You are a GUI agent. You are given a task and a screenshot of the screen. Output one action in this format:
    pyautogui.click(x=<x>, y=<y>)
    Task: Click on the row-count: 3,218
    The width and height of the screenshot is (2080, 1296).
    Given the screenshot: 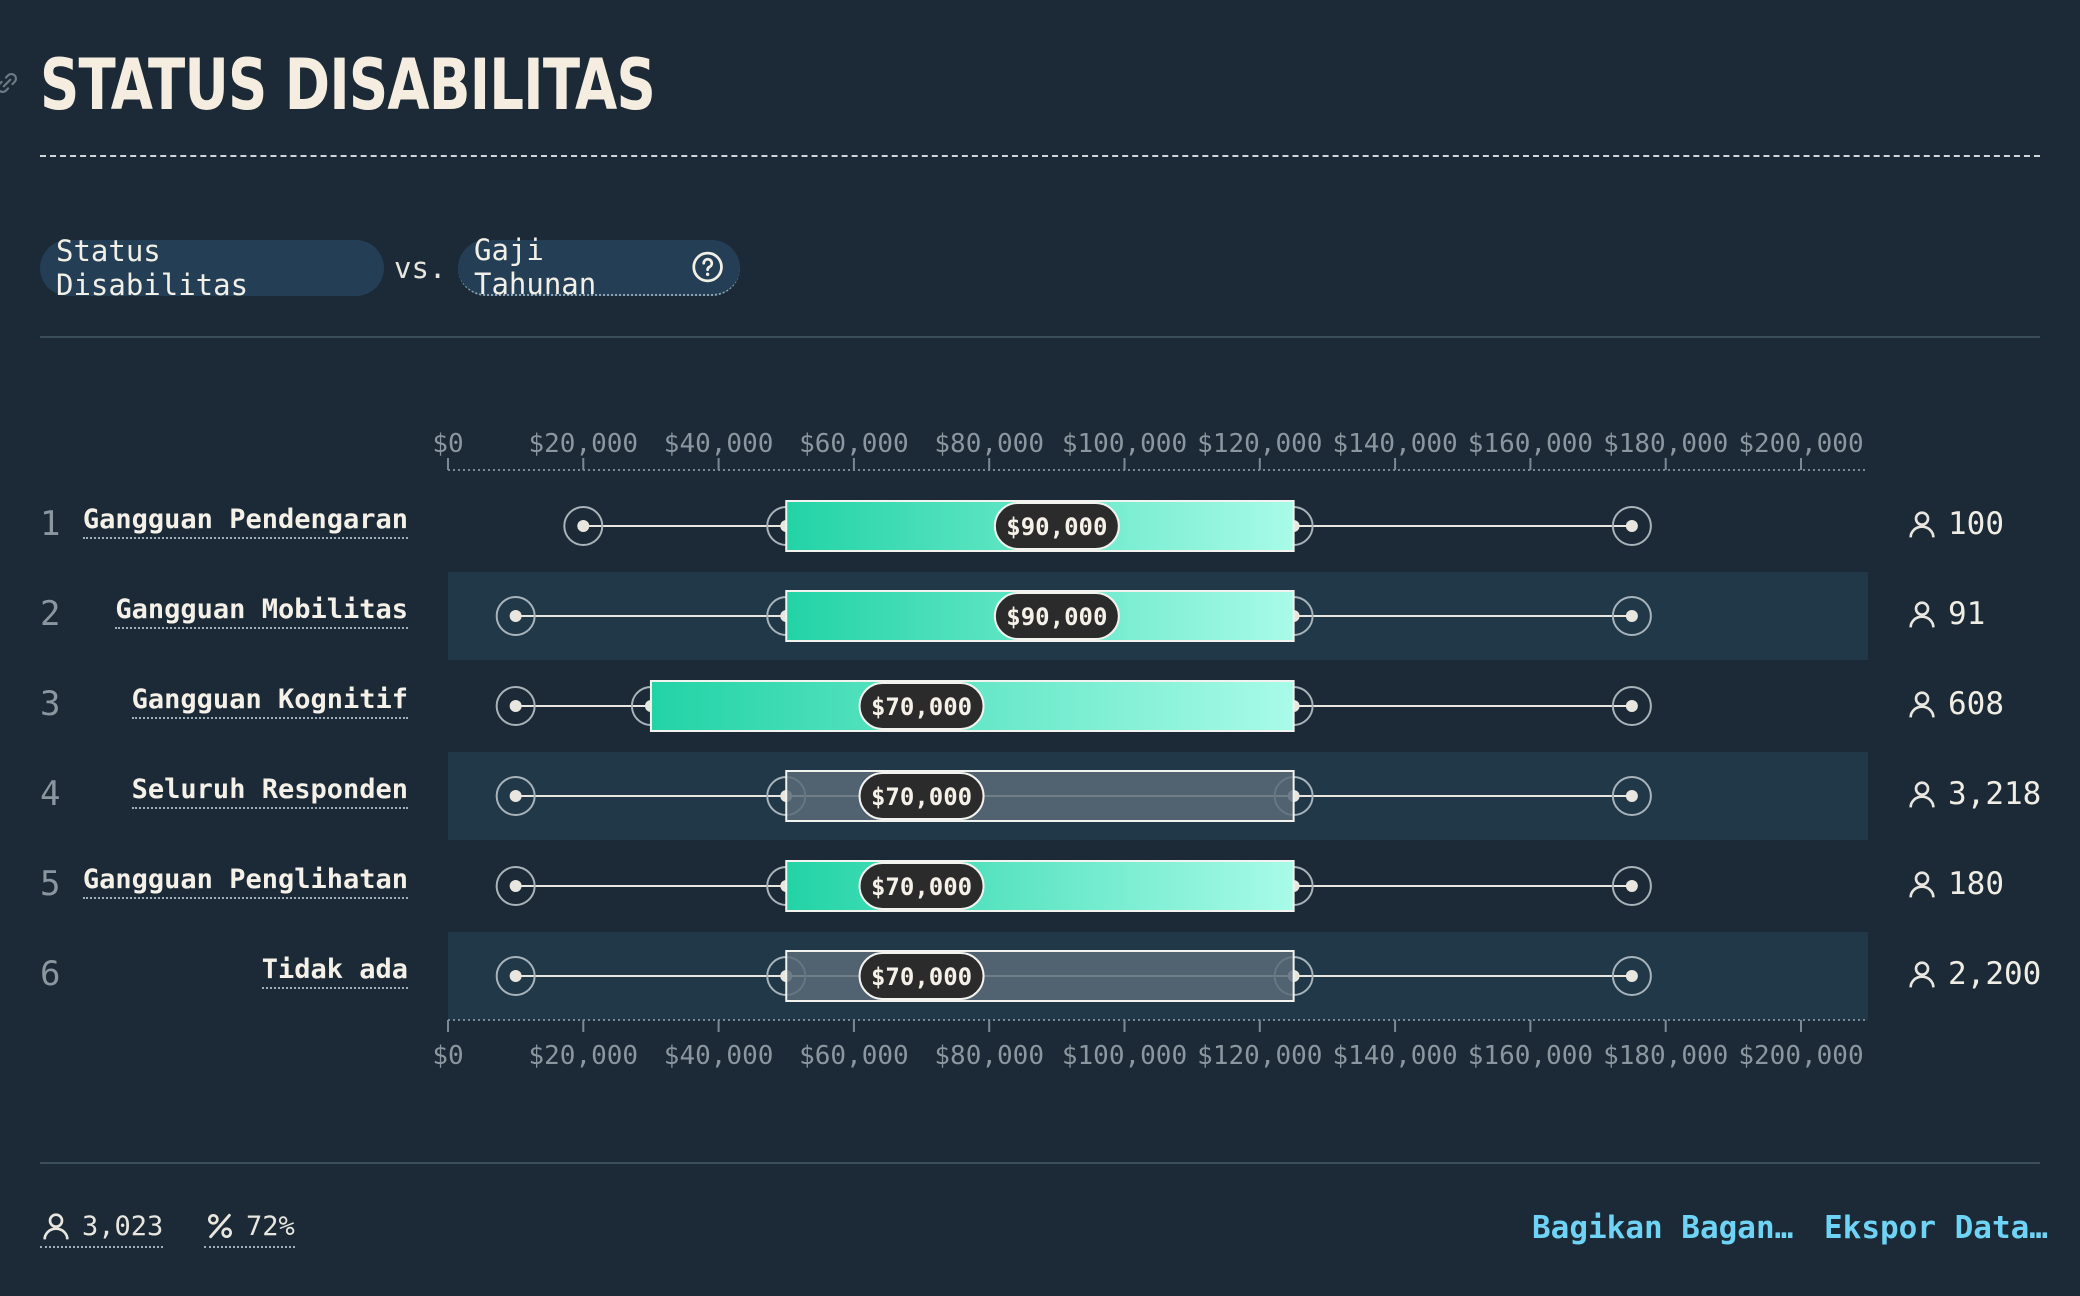 What is the action you would take?
    pyautogui.click(x=1973, y=794)
    